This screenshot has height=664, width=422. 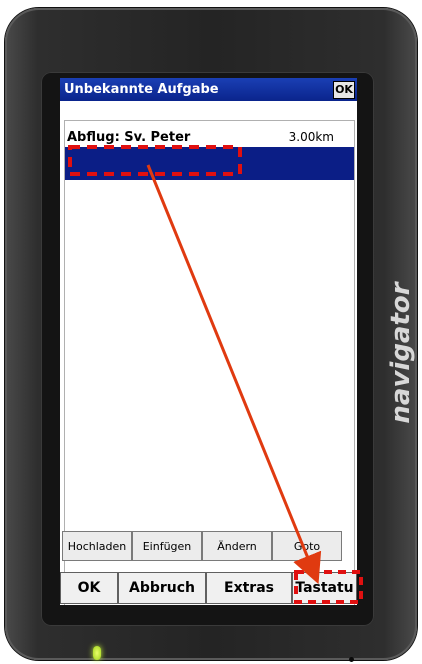 I want to click on keyboard-button: Tastatu, so click(x=324, y=588).